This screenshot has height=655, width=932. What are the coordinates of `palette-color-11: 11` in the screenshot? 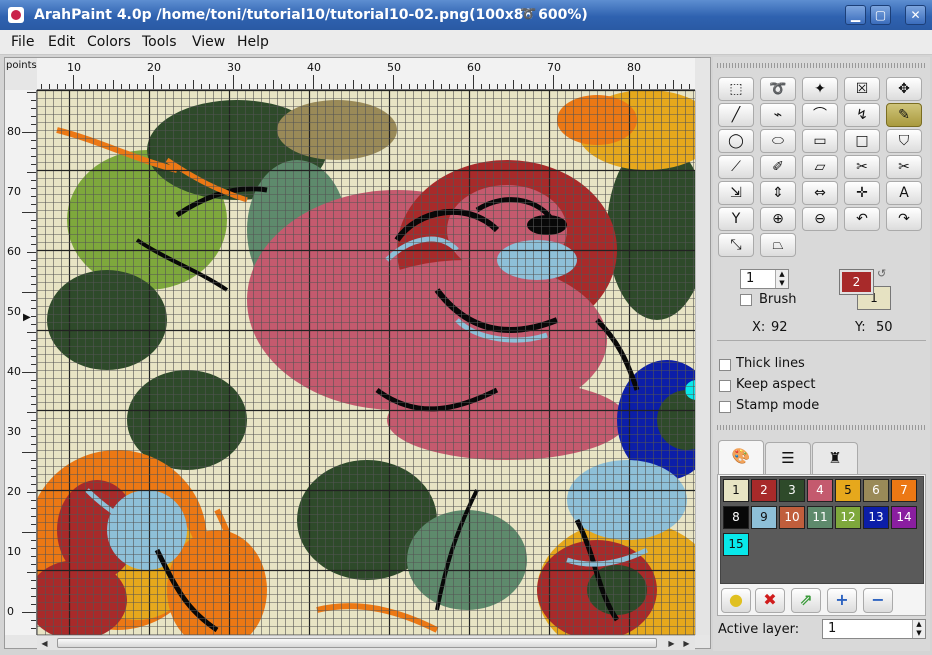 It's located at (820, 517).